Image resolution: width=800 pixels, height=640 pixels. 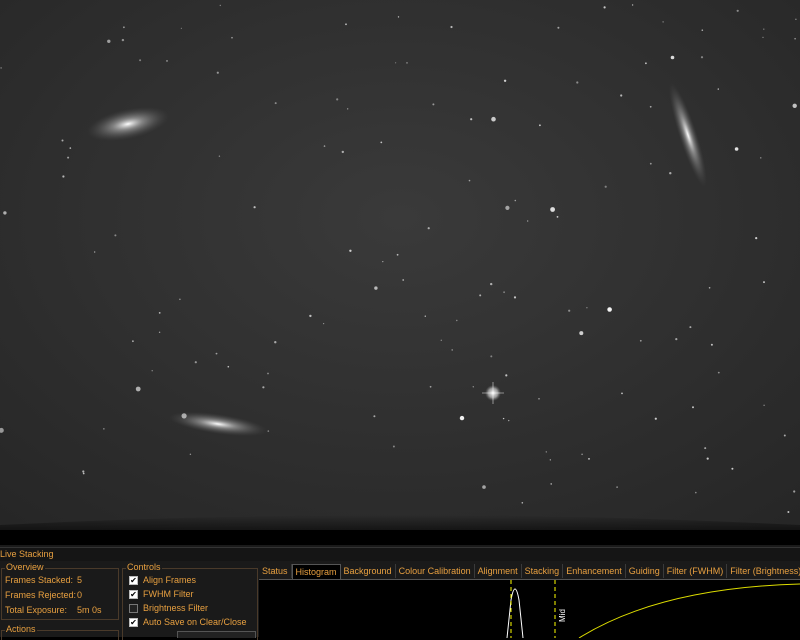 What do you see at coordinates (696, 571) in the screenshot?
I see `tab-filter-fwhm: Filter (FWHM)` at bounding box center [696, 571].